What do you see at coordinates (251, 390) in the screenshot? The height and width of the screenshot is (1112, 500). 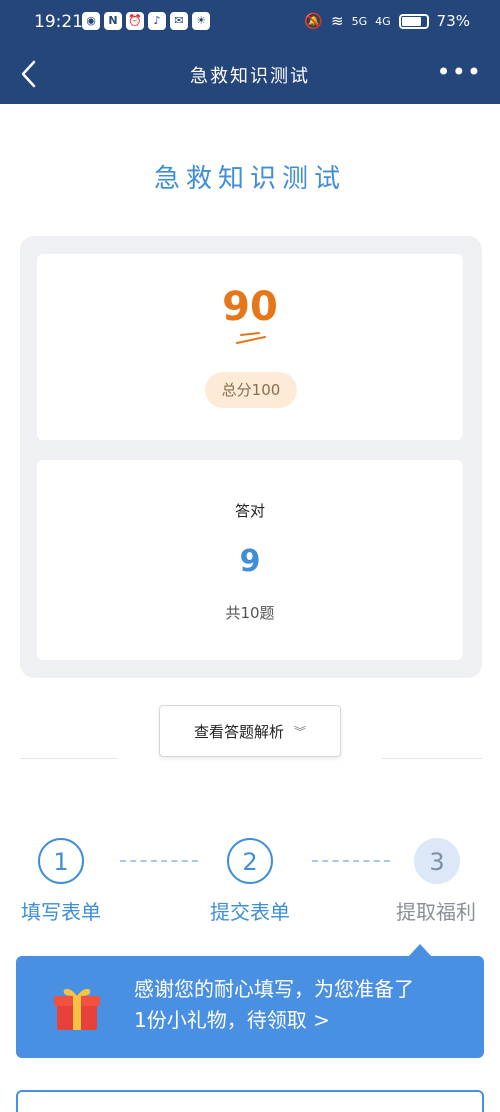 I see `total-score-badge: 总分100` at bounding box center [251, 390].